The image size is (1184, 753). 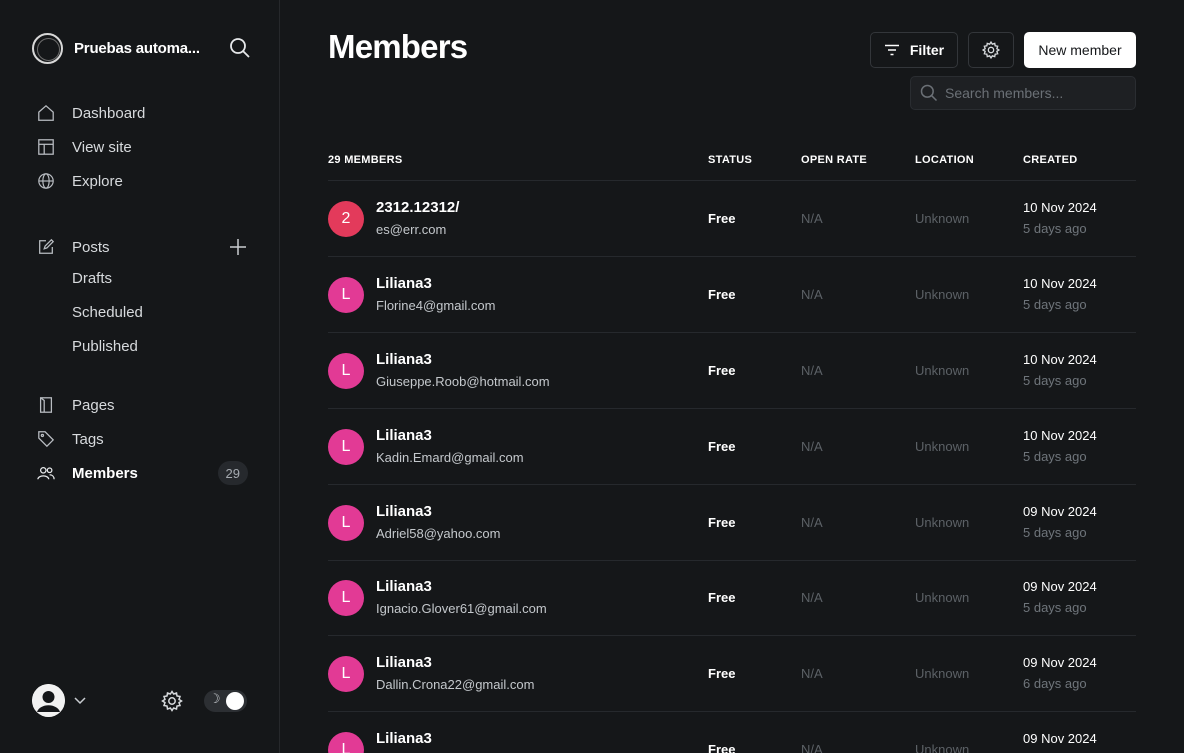 What do you see at coordinates (105, 349) in the screenshot?
I see `sidebar-item-published: Published` at bounding box center [105, 349].